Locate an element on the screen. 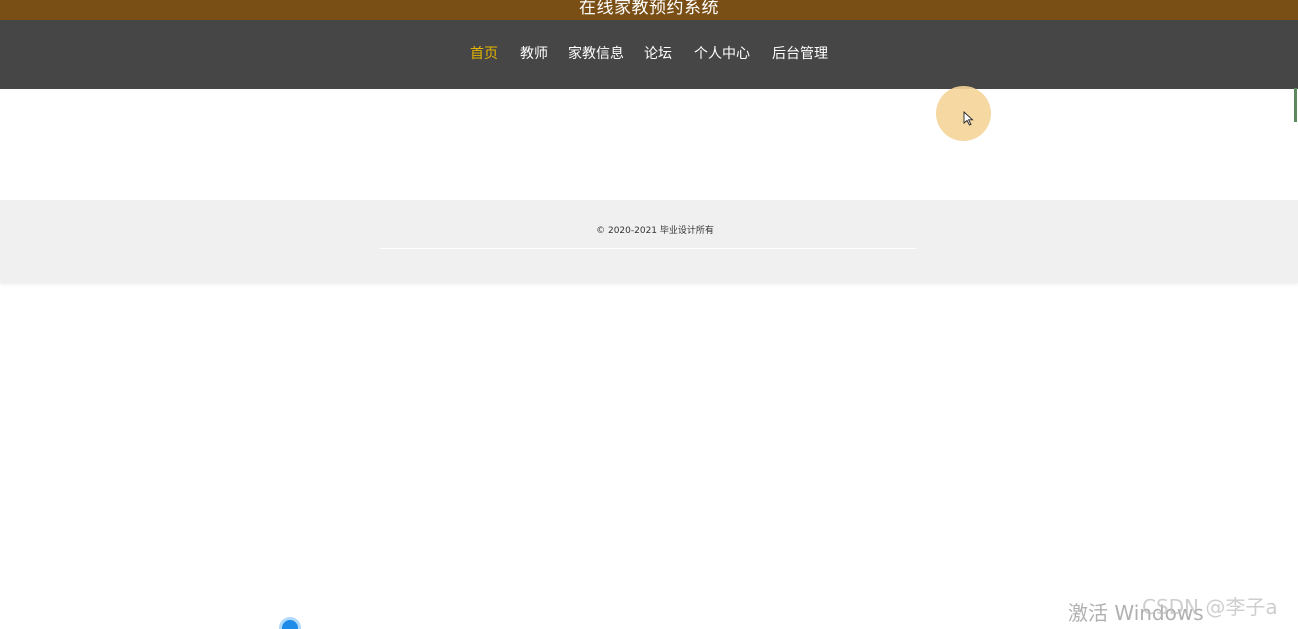 The height and width of the screenshot is (629, 1298). nav-item-admin: 后台管理 is located at coordinates (800, 54).